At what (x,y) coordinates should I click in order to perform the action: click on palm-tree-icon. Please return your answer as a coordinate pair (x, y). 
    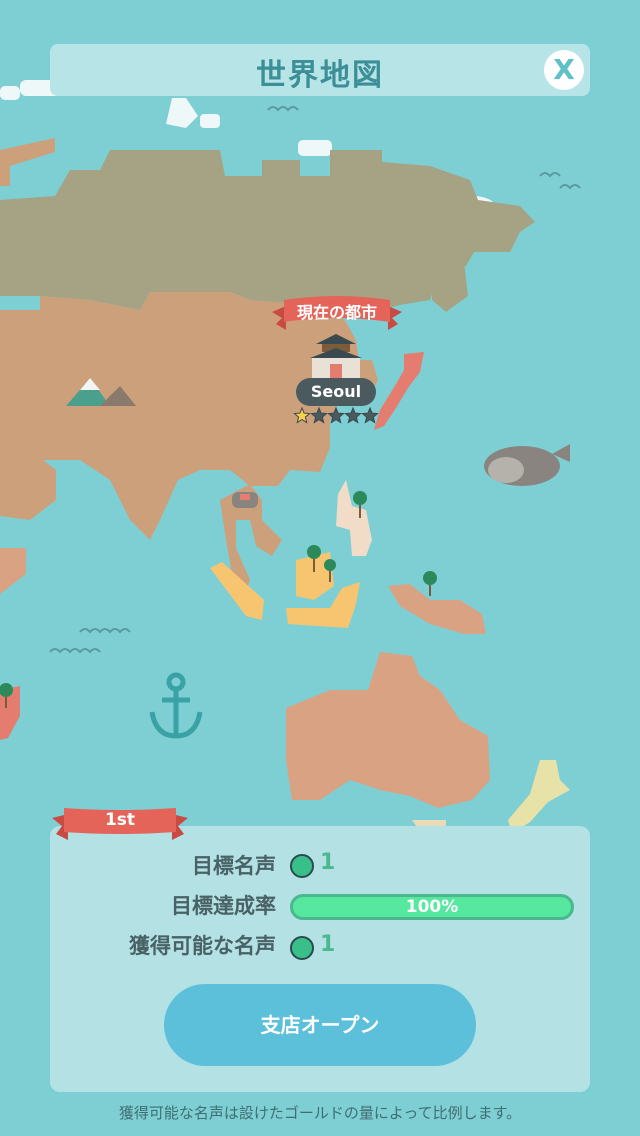
    Looking at the image, I should click on (218, 599).